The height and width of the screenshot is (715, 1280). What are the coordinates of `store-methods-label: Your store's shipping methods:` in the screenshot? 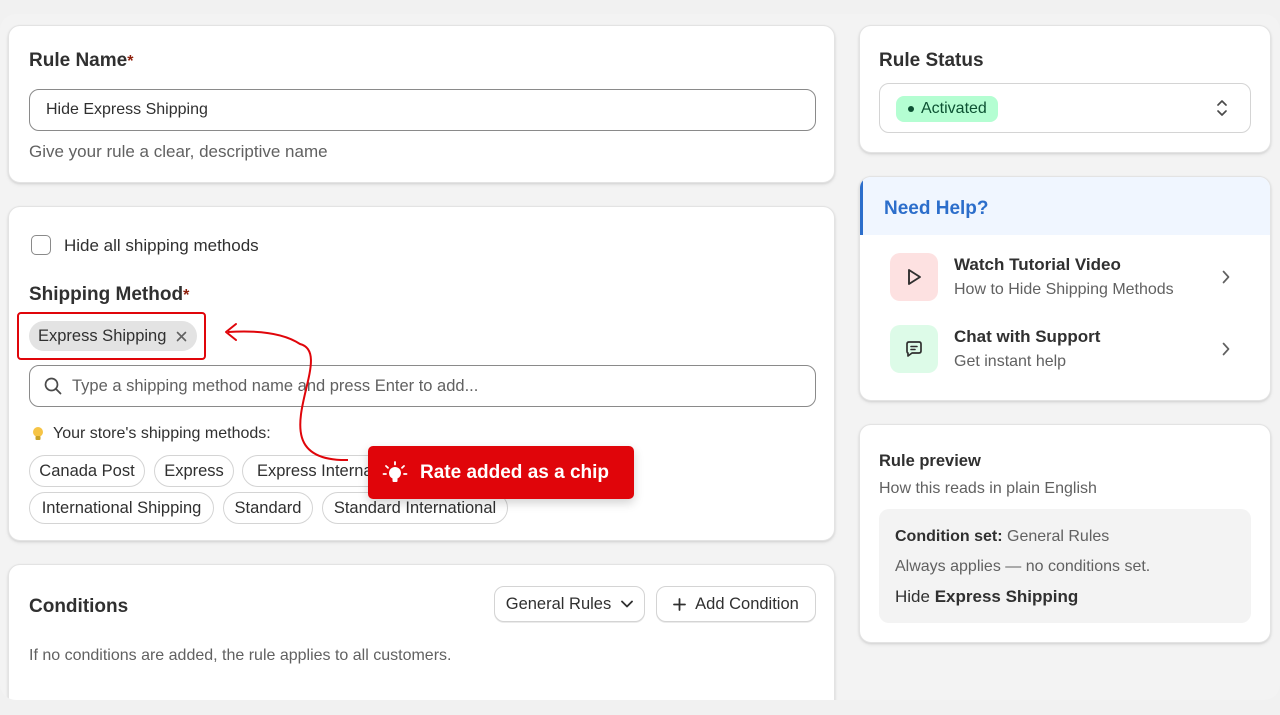 It's located at (162, 433).